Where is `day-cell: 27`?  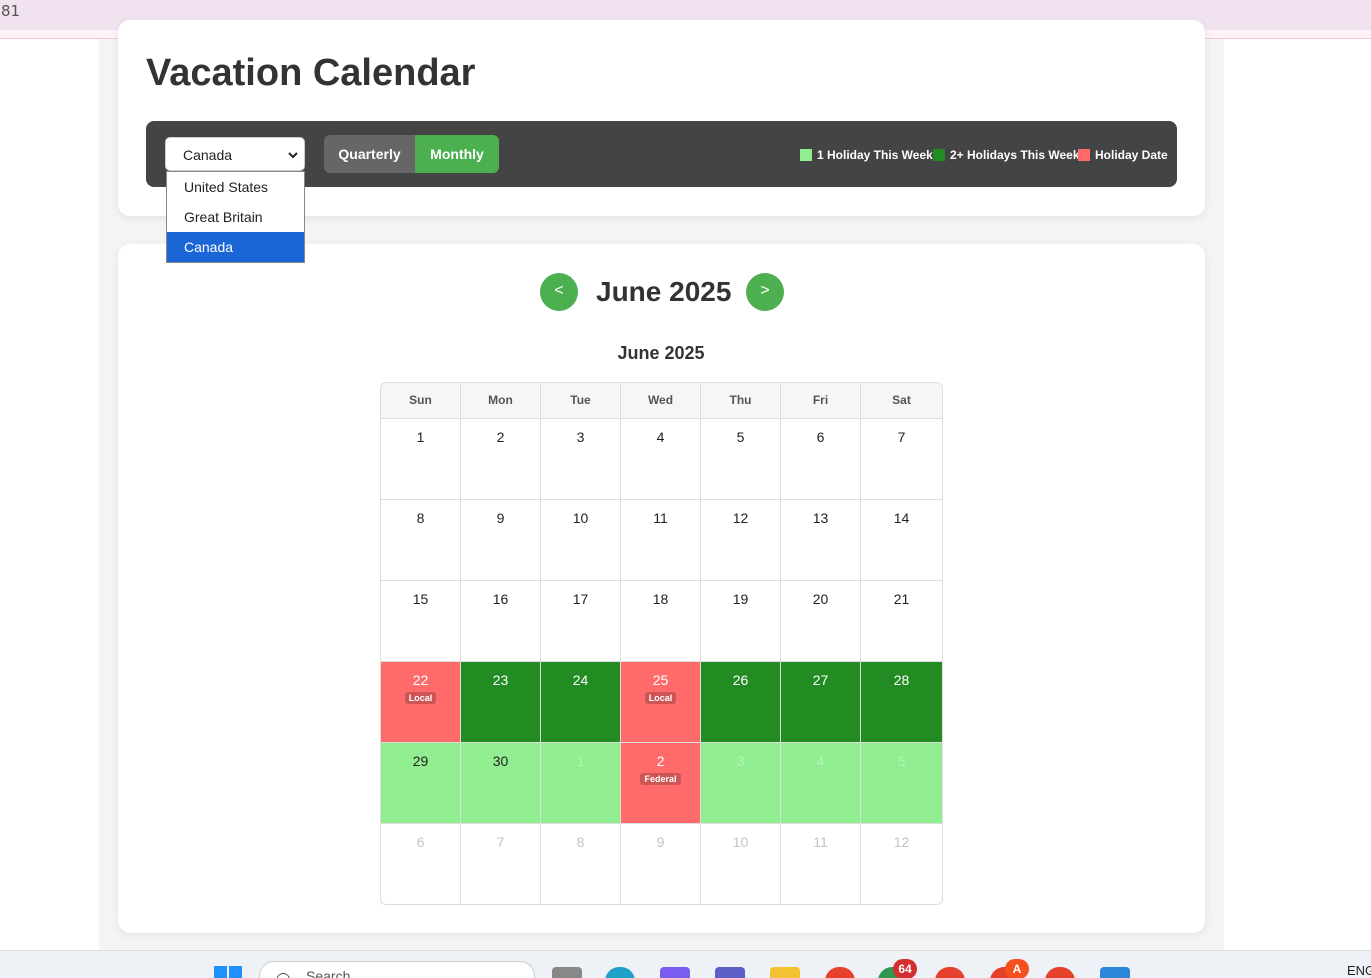 day-cell: 27 is located at coordinates (821, 701).